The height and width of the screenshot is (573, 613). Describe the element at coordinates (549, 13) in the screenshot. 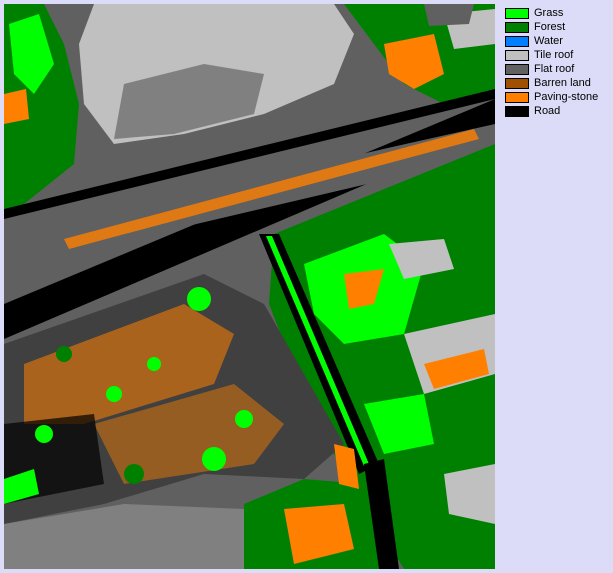

I see `legend-label-grass: Grass` at that location.